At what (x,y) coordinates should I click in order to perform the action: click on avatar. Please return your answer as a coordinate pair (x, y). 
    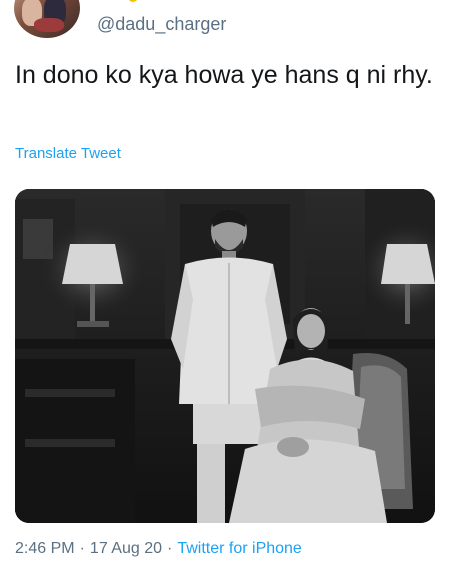
    Looking at the image, I should click on (47, 19).